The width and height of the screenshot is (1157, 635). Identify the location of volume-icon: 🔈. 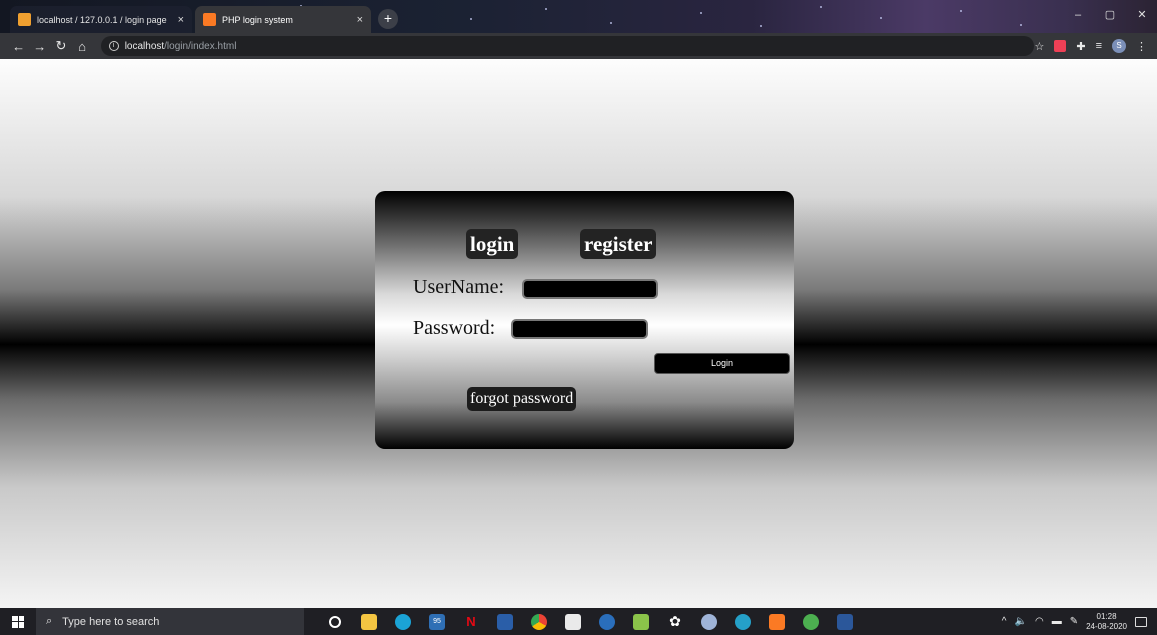
(1021, 621).